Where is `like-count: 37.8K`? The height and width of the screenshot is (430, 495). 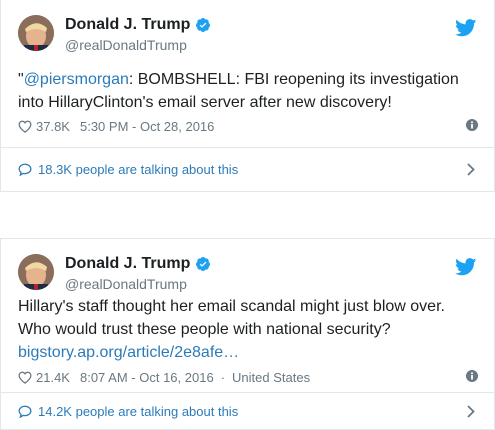
like-count: 37.8K is located at coordinates (53, 126).